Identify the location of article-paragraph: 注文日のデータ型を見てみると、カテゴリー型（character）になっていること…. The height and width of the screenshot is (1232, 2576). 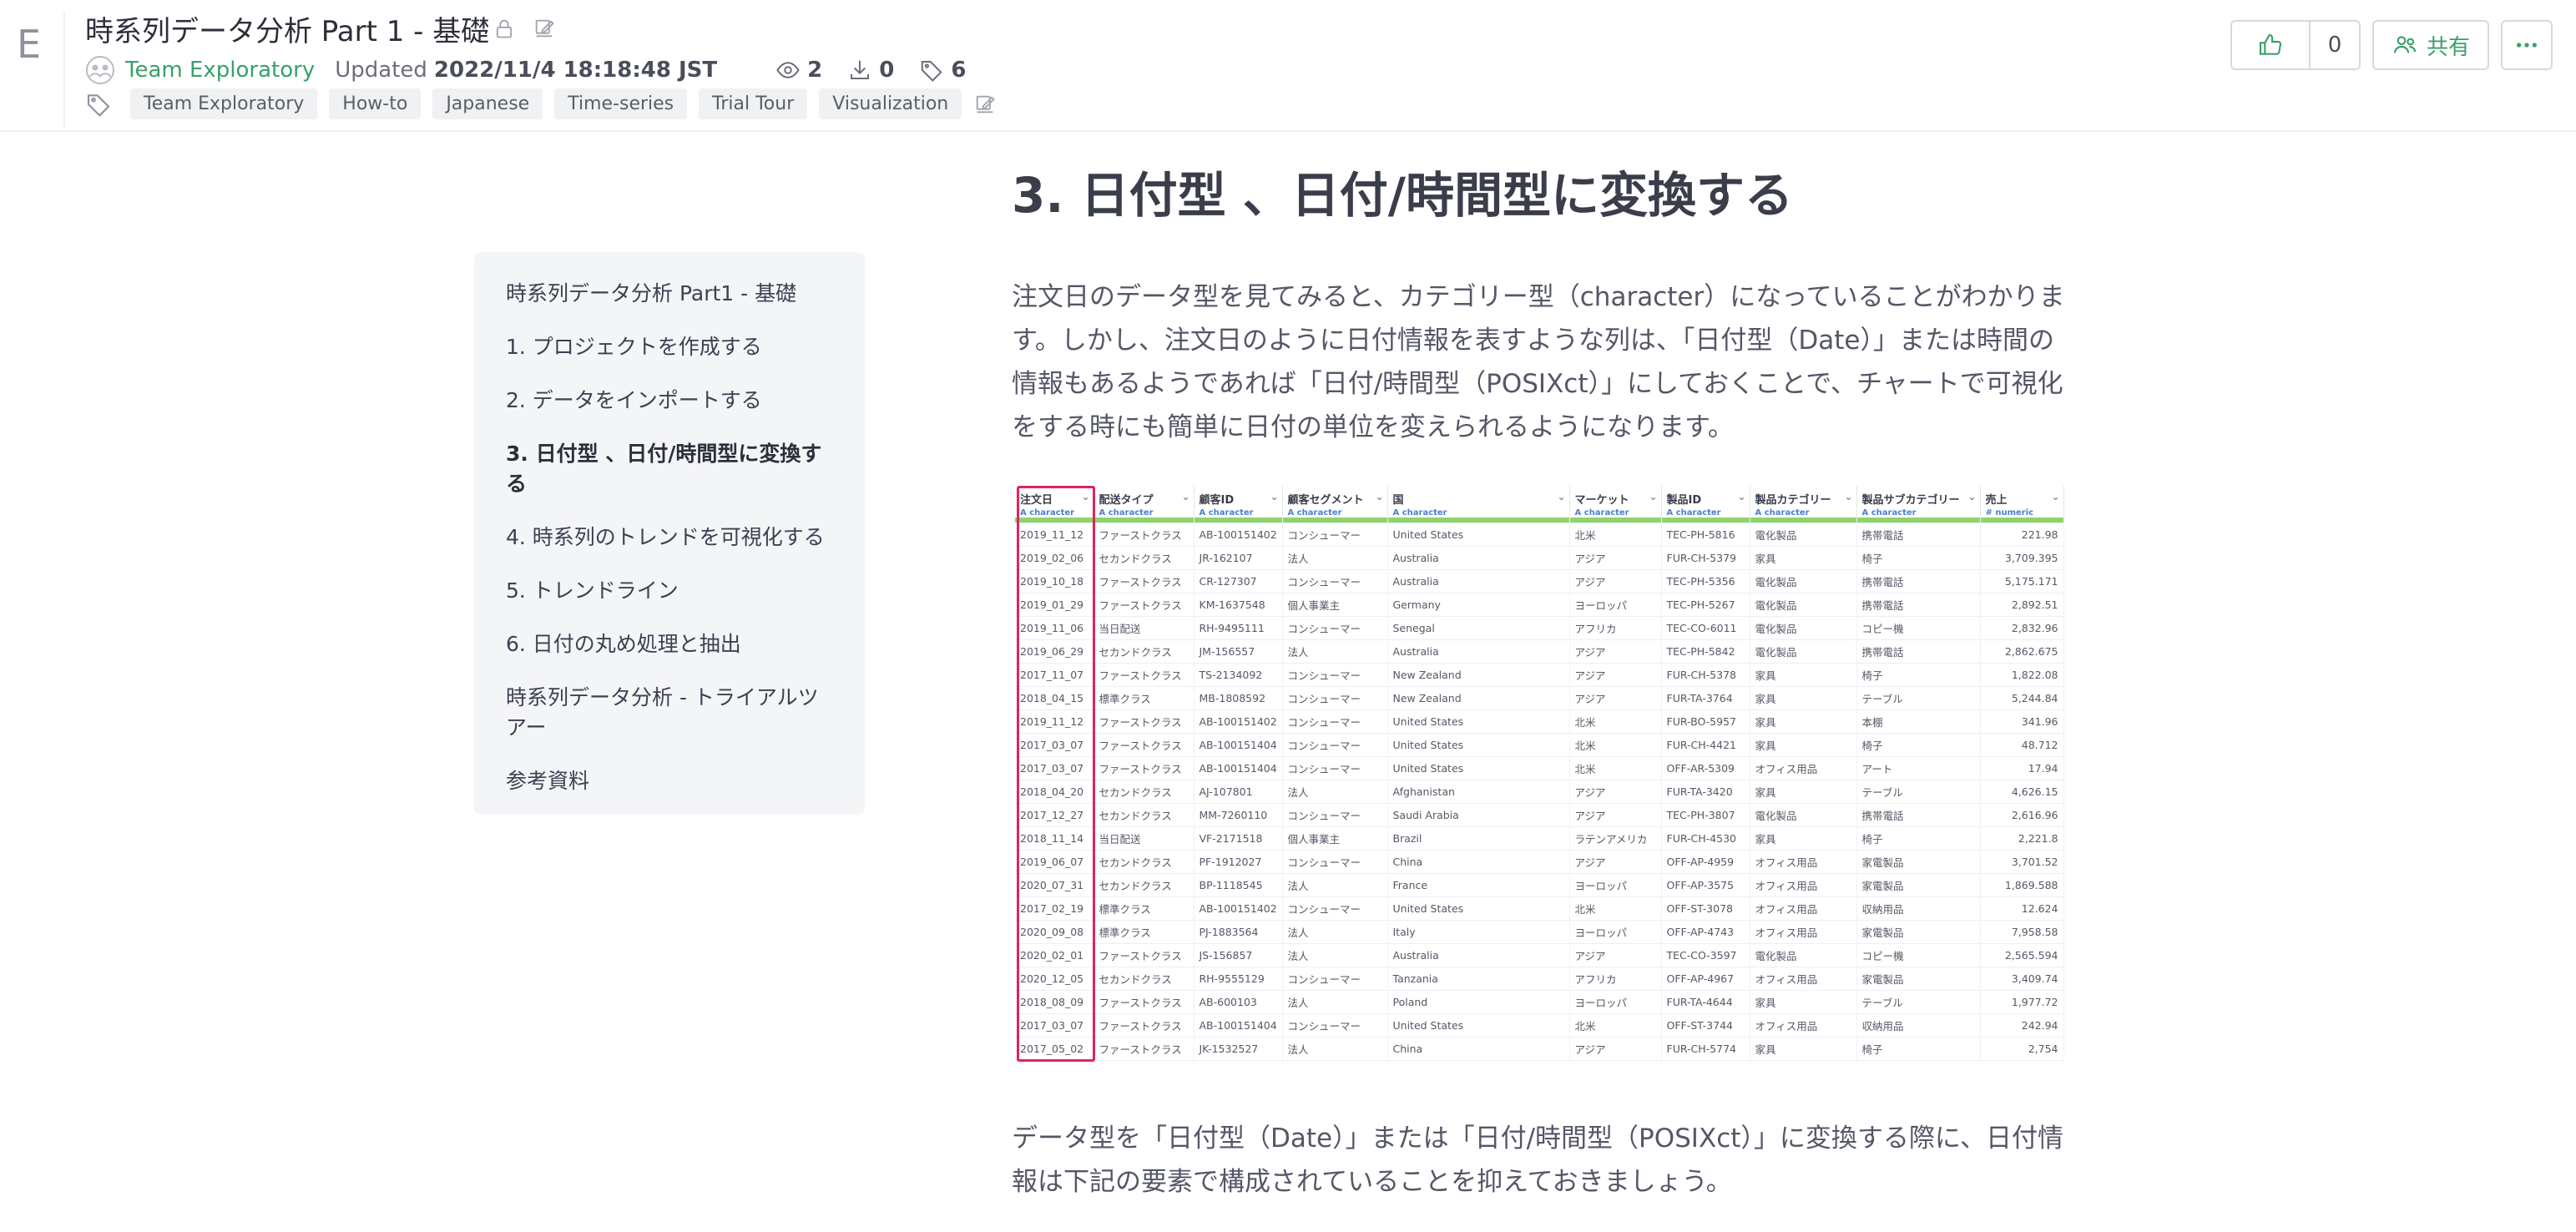
(1538, 362).